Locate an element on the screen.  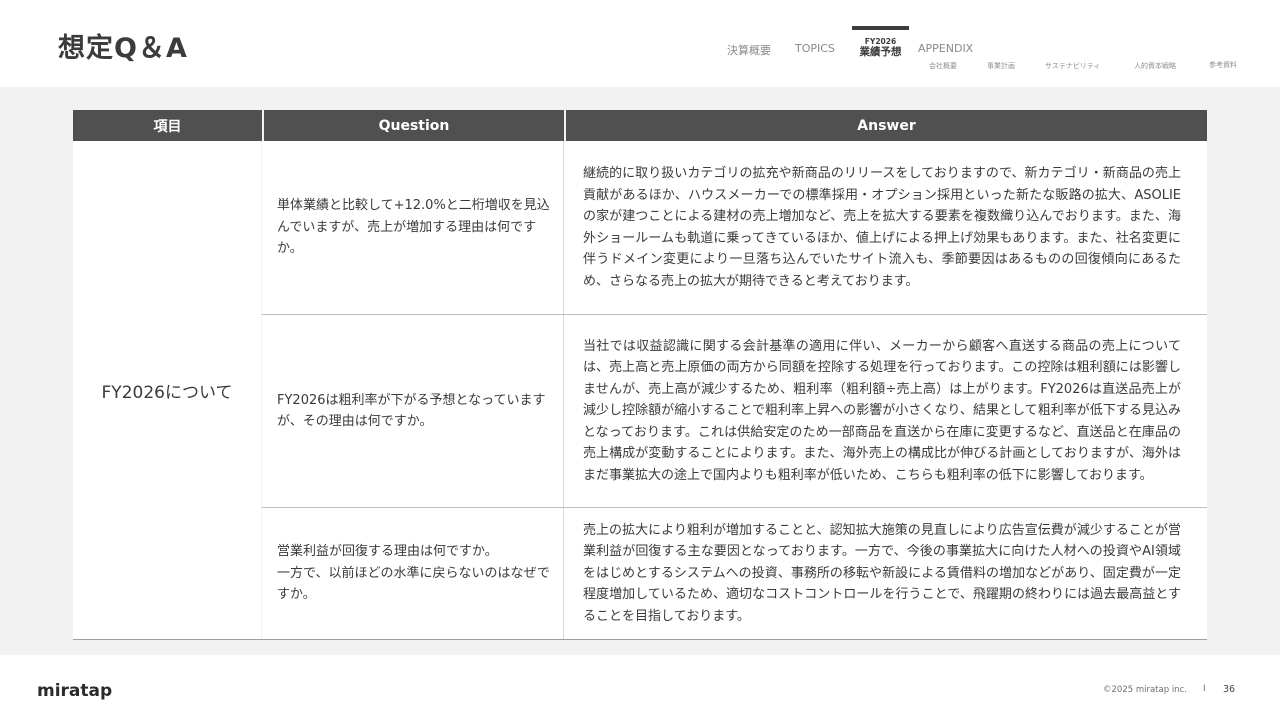
nav-sub-reference: 参考資料 is located at coordinates (1223, 65).